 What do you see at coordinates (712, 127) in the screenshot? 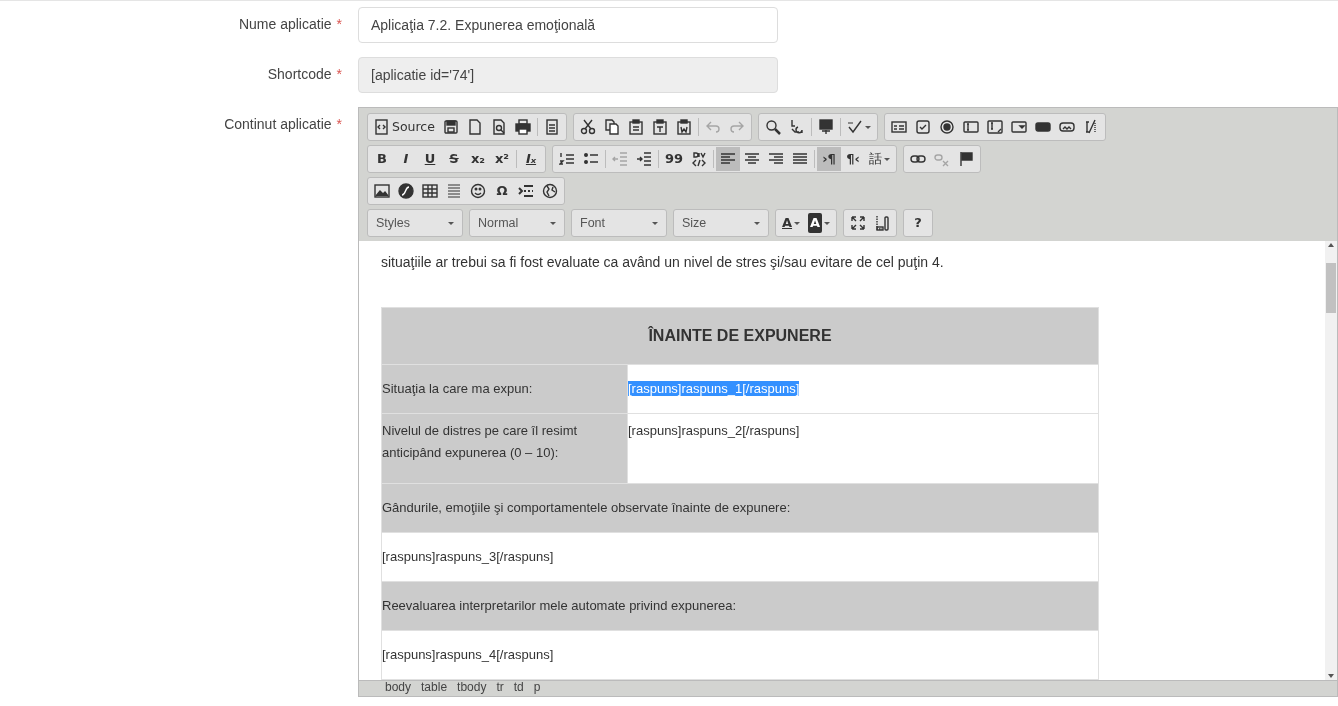
I see `undo-icon` at bounding box center [712, 127].